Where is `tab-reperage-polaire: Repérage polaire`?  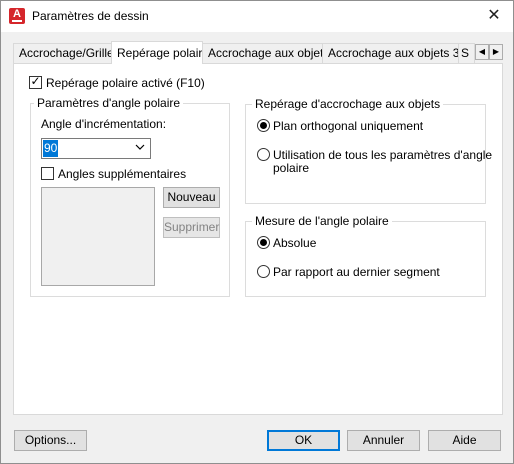 tab-reperage-polaire: Repérage polaire is located at coordinates (157, 52).